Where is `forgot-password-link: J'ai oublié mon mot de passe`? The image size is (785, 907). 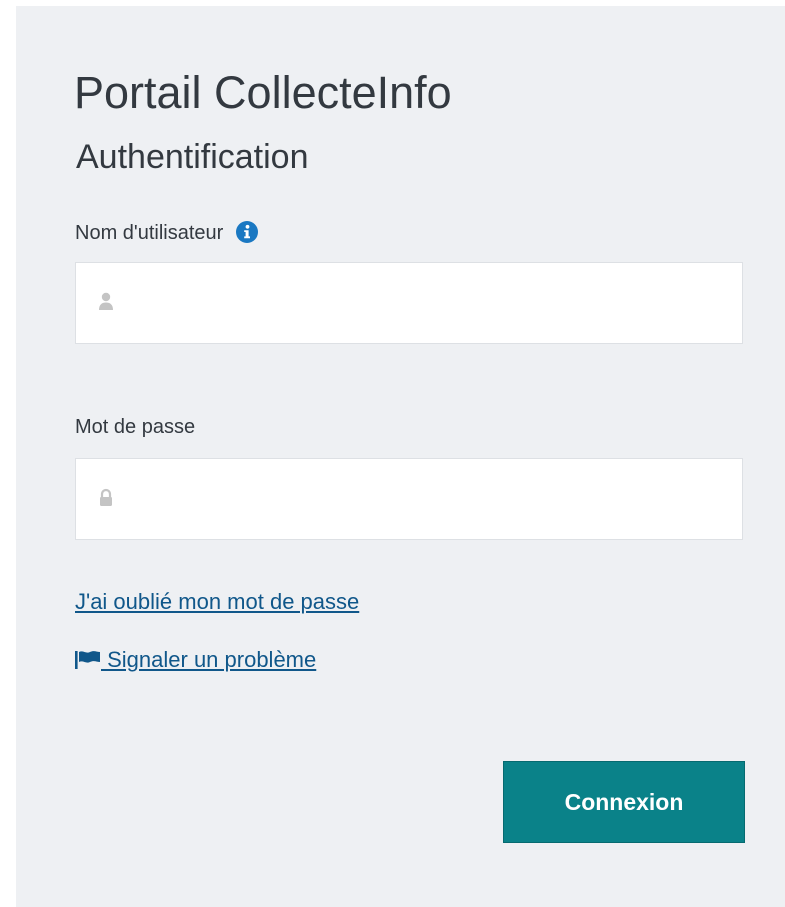 forgot-password-link: J'ai oublié mon mot de passe is located at coordinates (217, 602).